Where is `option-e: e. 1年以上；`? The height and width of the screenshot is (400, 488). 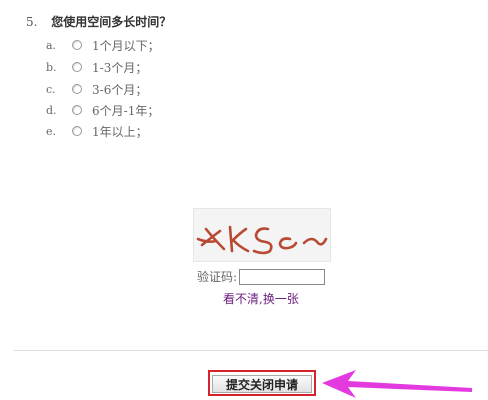
option-e: e. 1年以上； is located at coordinates (97, 131).